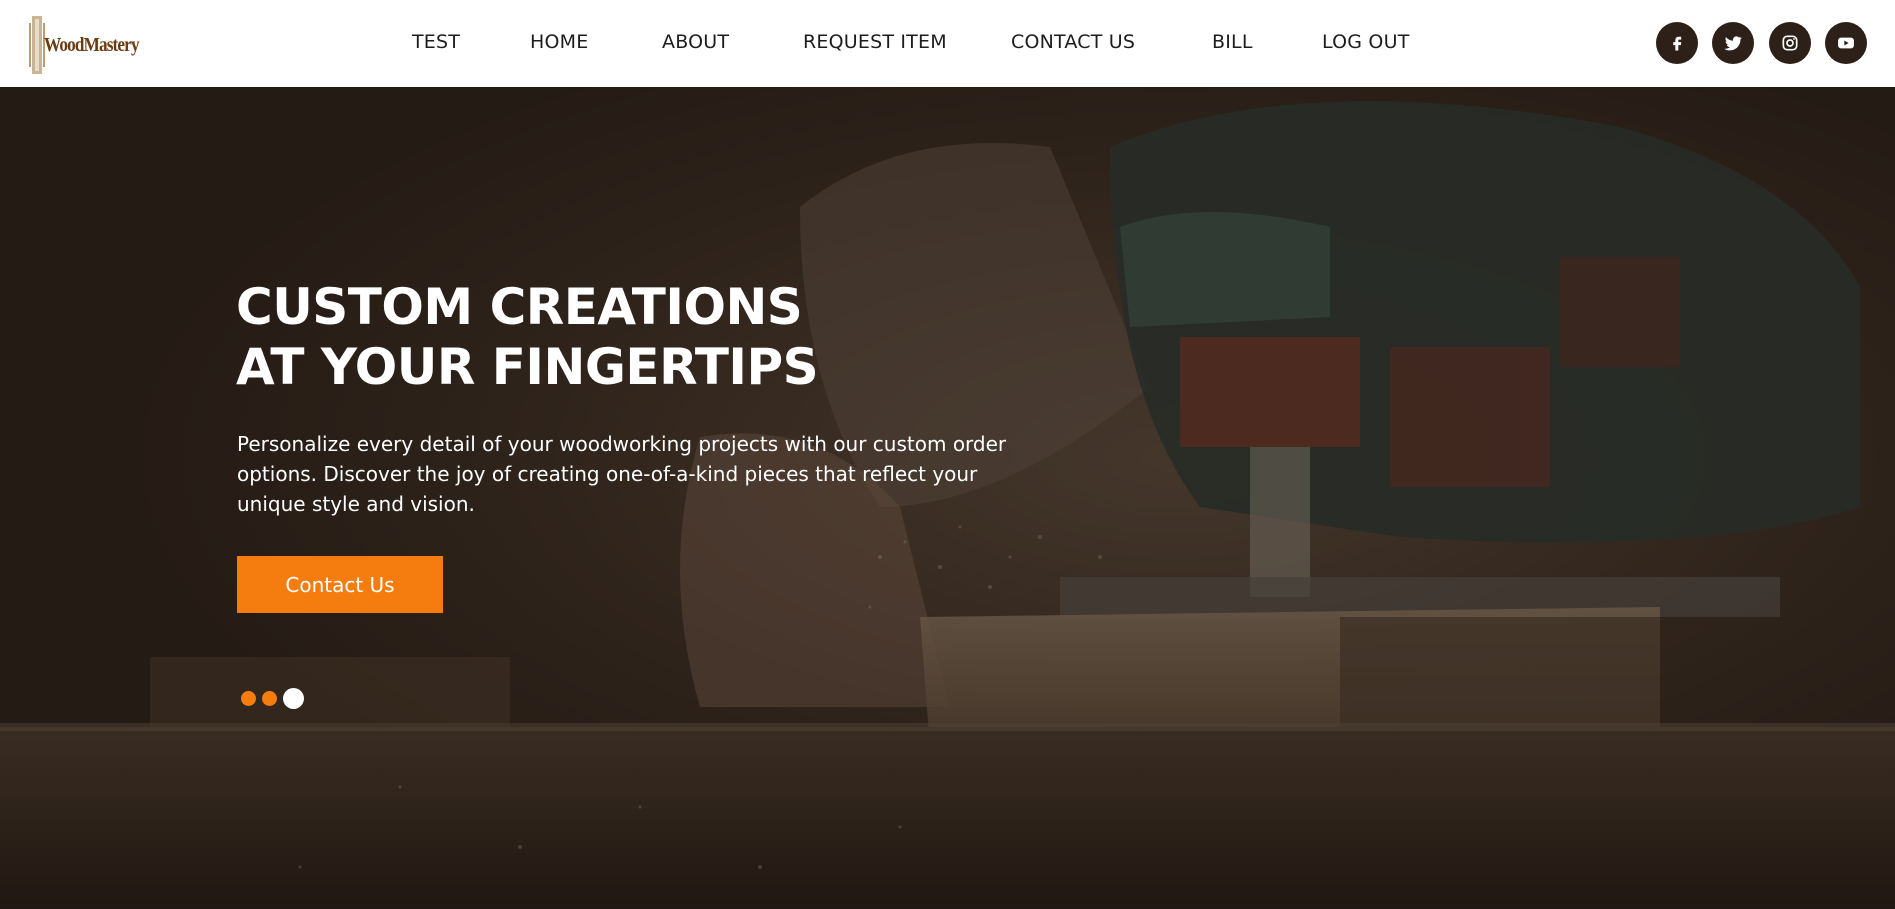 The width and height of the screenshot is (1895, 909). I want to click on twitter-icon, so click(1733, 43).